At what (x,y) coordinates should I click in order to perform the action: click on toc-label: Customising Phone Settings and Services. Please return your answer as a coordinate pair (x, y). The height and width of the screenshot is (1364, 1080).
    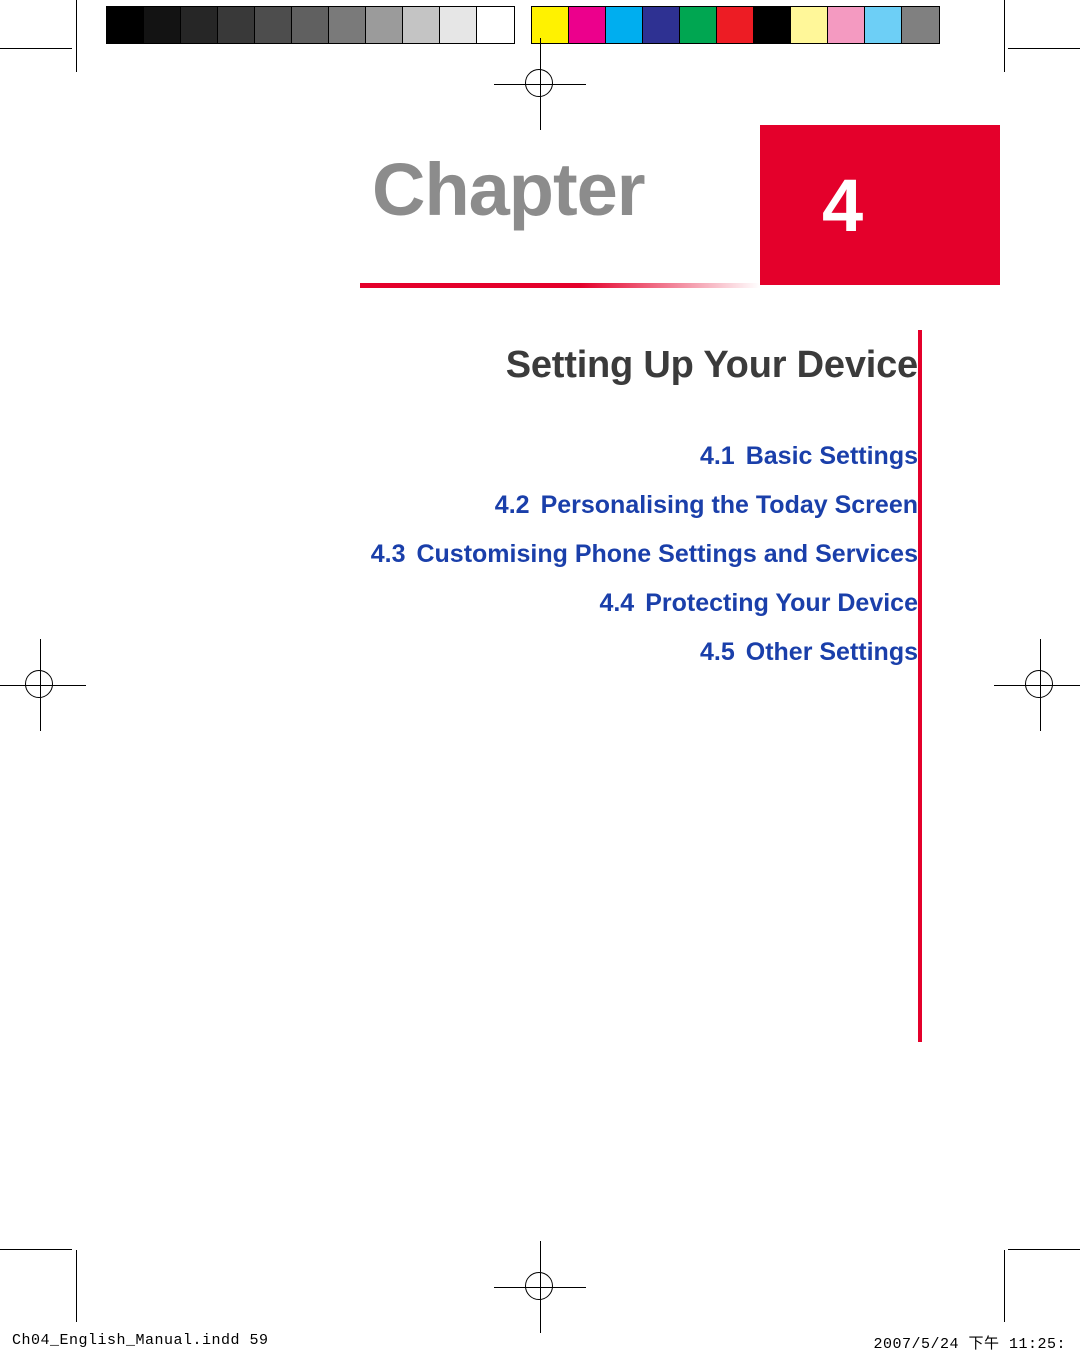
    Looking at the image, I should click on (667, 554).